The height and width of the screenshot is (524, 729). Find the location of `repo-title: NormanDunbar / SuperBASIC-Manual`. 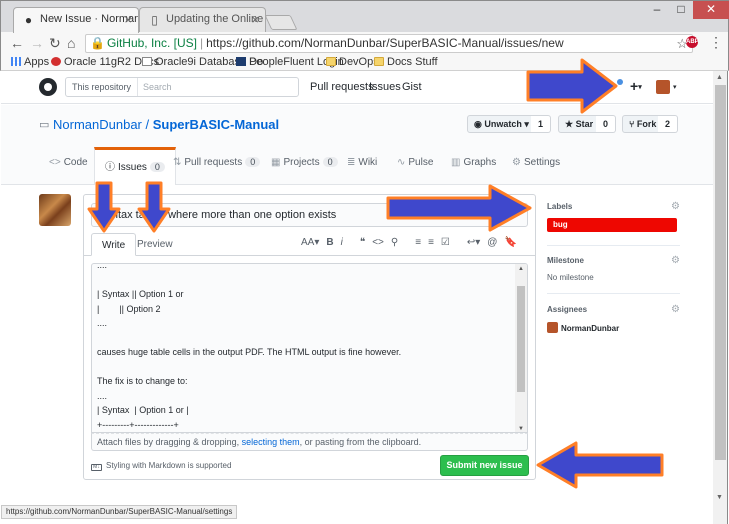

repo-title: NormanDunbar / SuperBASIC-Manual is located at coordinates (166, 124).